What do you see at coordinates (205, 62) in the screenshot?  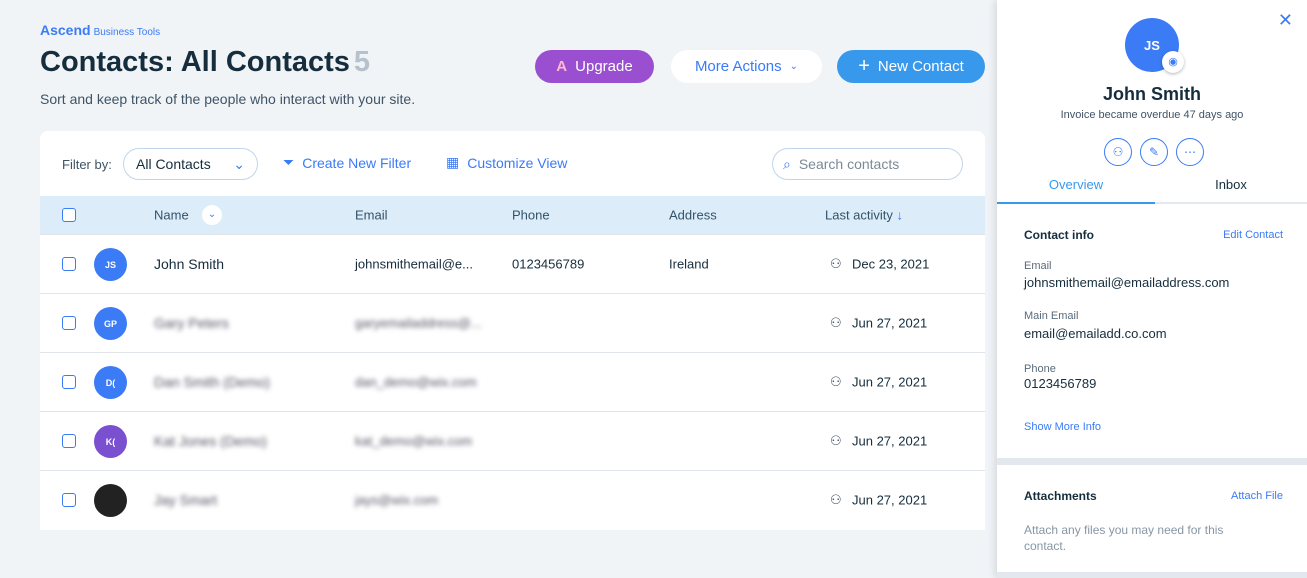 I see `page-title: Contacts: All Contacts 5` at bounding box center [205, 62].